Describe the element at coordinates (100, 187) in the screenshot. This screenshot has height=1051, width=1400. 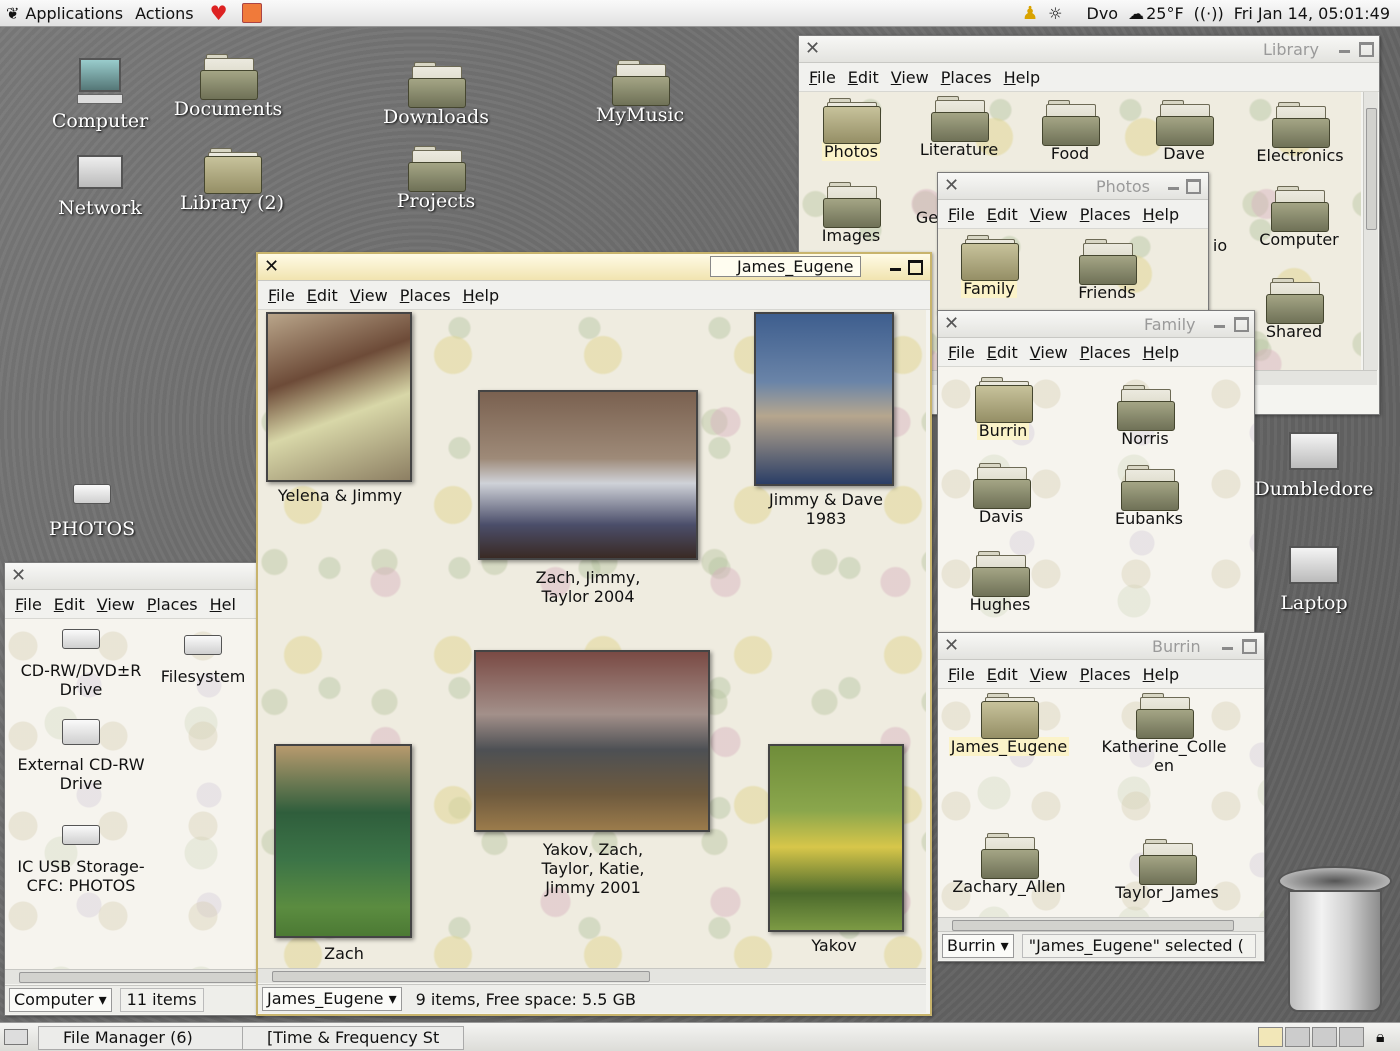
I see `desktop-icon-network: Network` at that location.